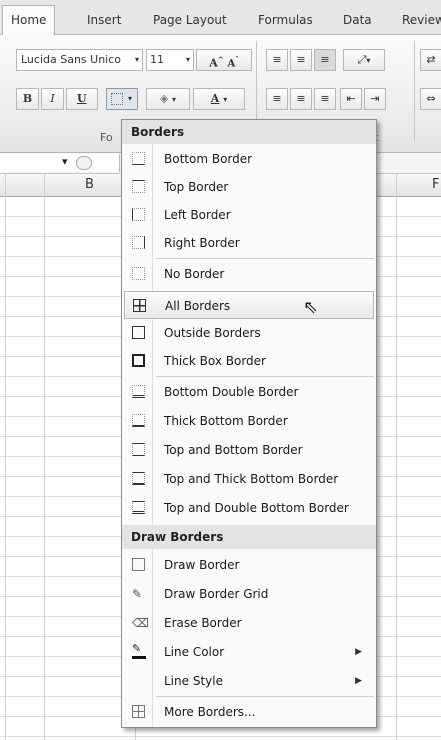 The width and height of the screenshot is (441, 740). I want to click on top-border-icon, so click(138, 186).